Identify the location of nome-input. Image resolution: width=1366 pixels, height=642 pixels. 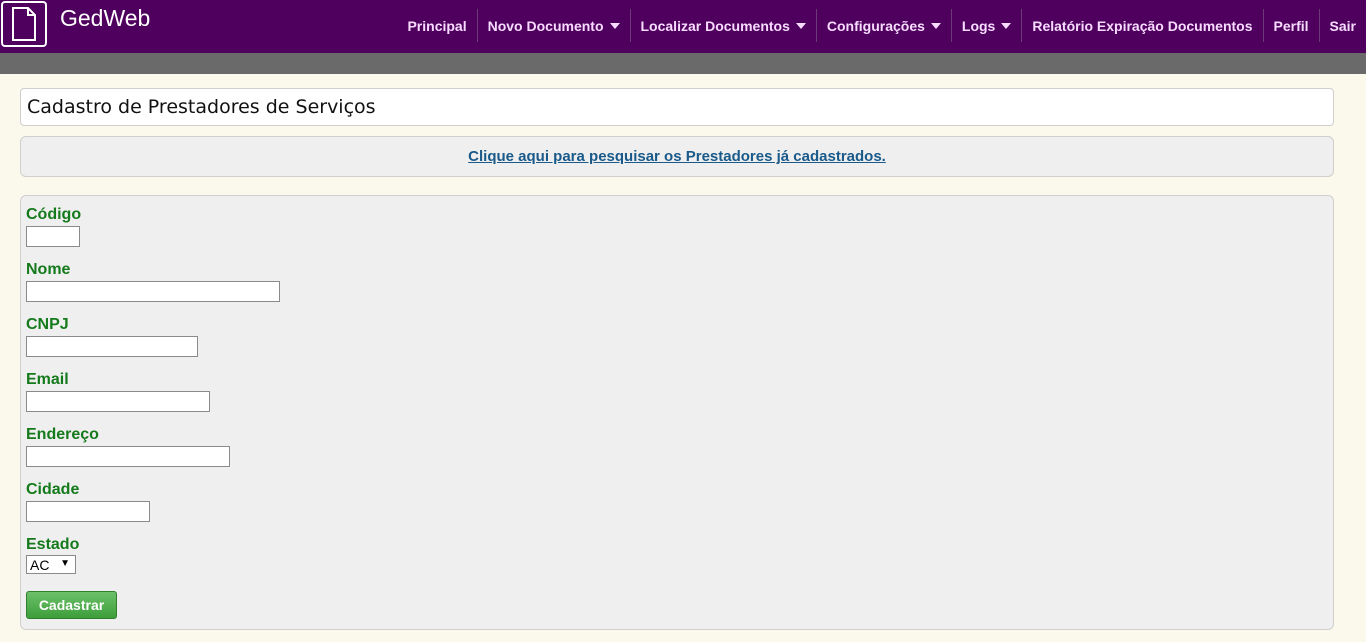
(153, 291).